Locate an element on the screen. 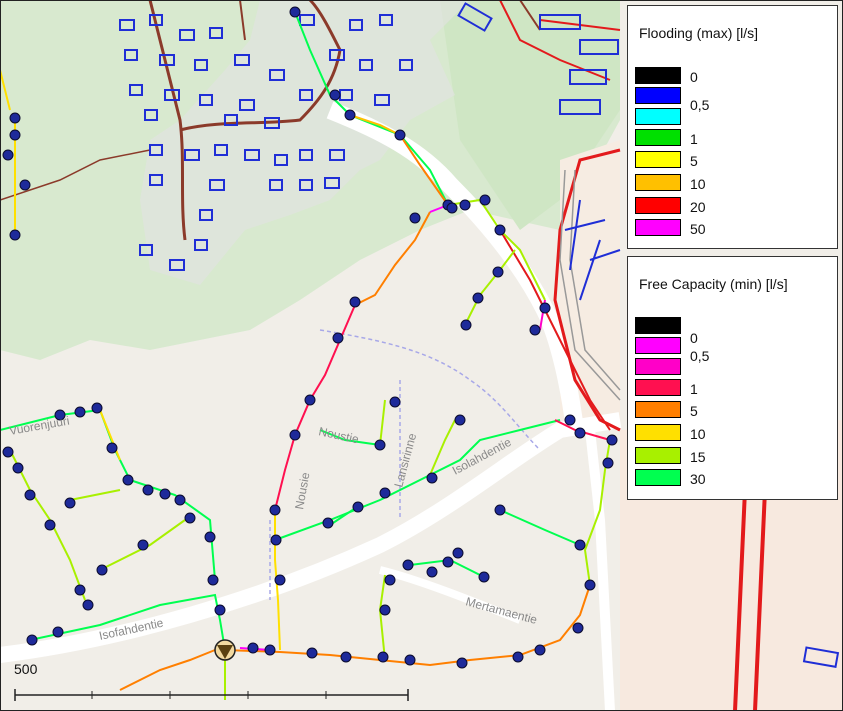  legend-flooding-row: 0 is located at coordinates (730, 76).